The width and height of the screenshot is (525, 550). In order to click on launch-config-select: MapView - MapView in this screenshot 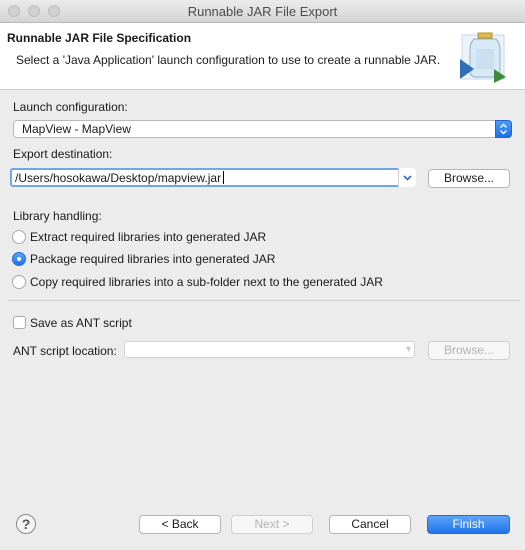, I will do `click(262, 129)`.